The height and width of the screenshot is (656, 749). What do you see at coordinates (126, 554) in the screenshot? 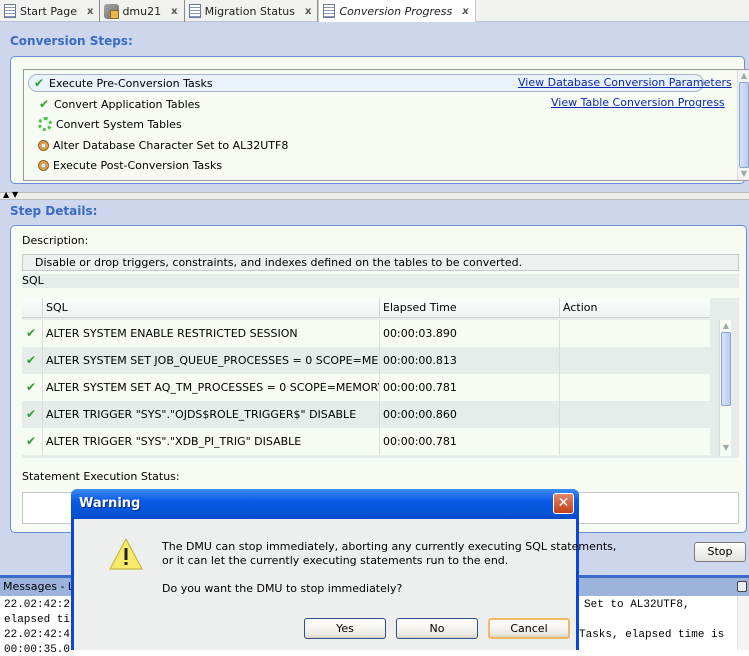
I see `warning-icon` at bounding box center [126, 554].